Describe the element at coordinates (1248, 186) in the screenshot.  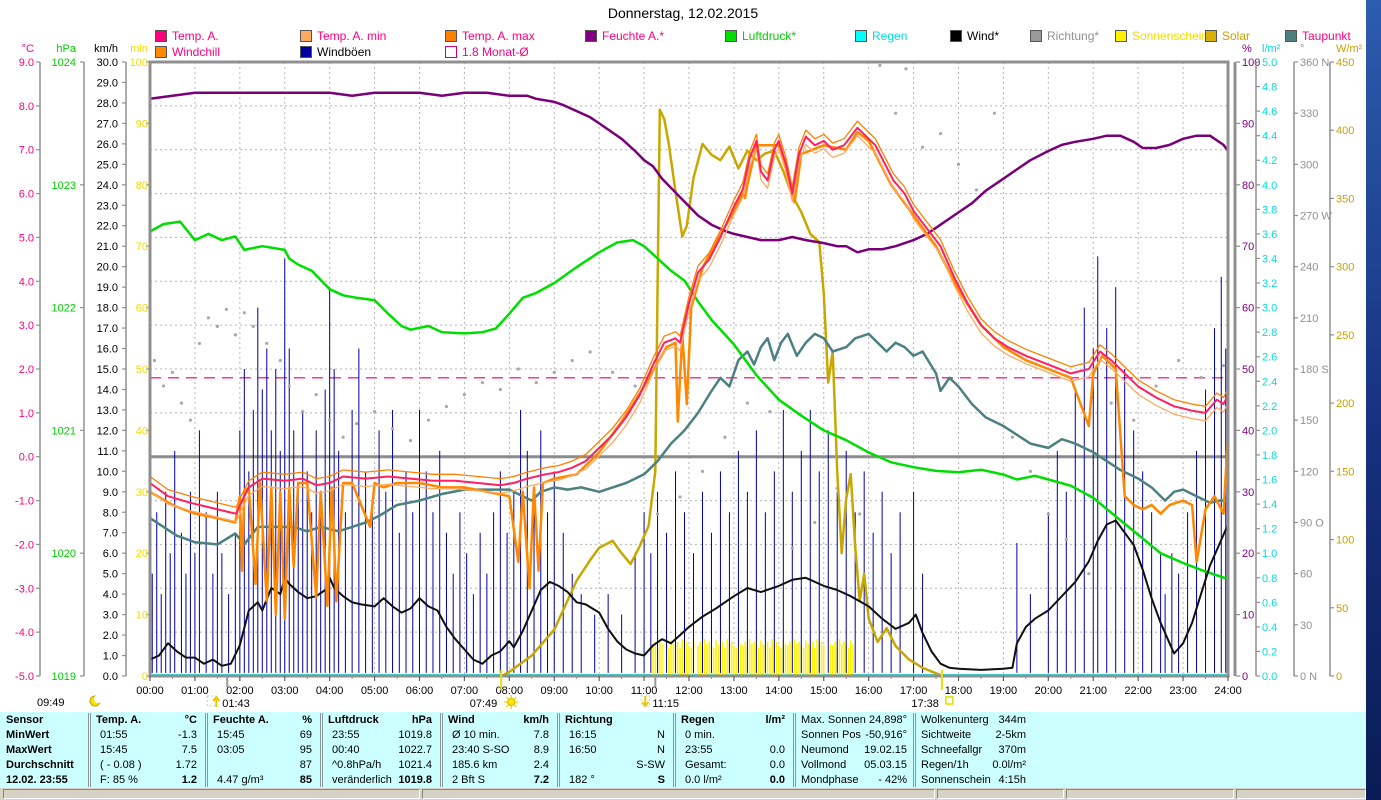
I see `axis-tick-label: 80` at that location.